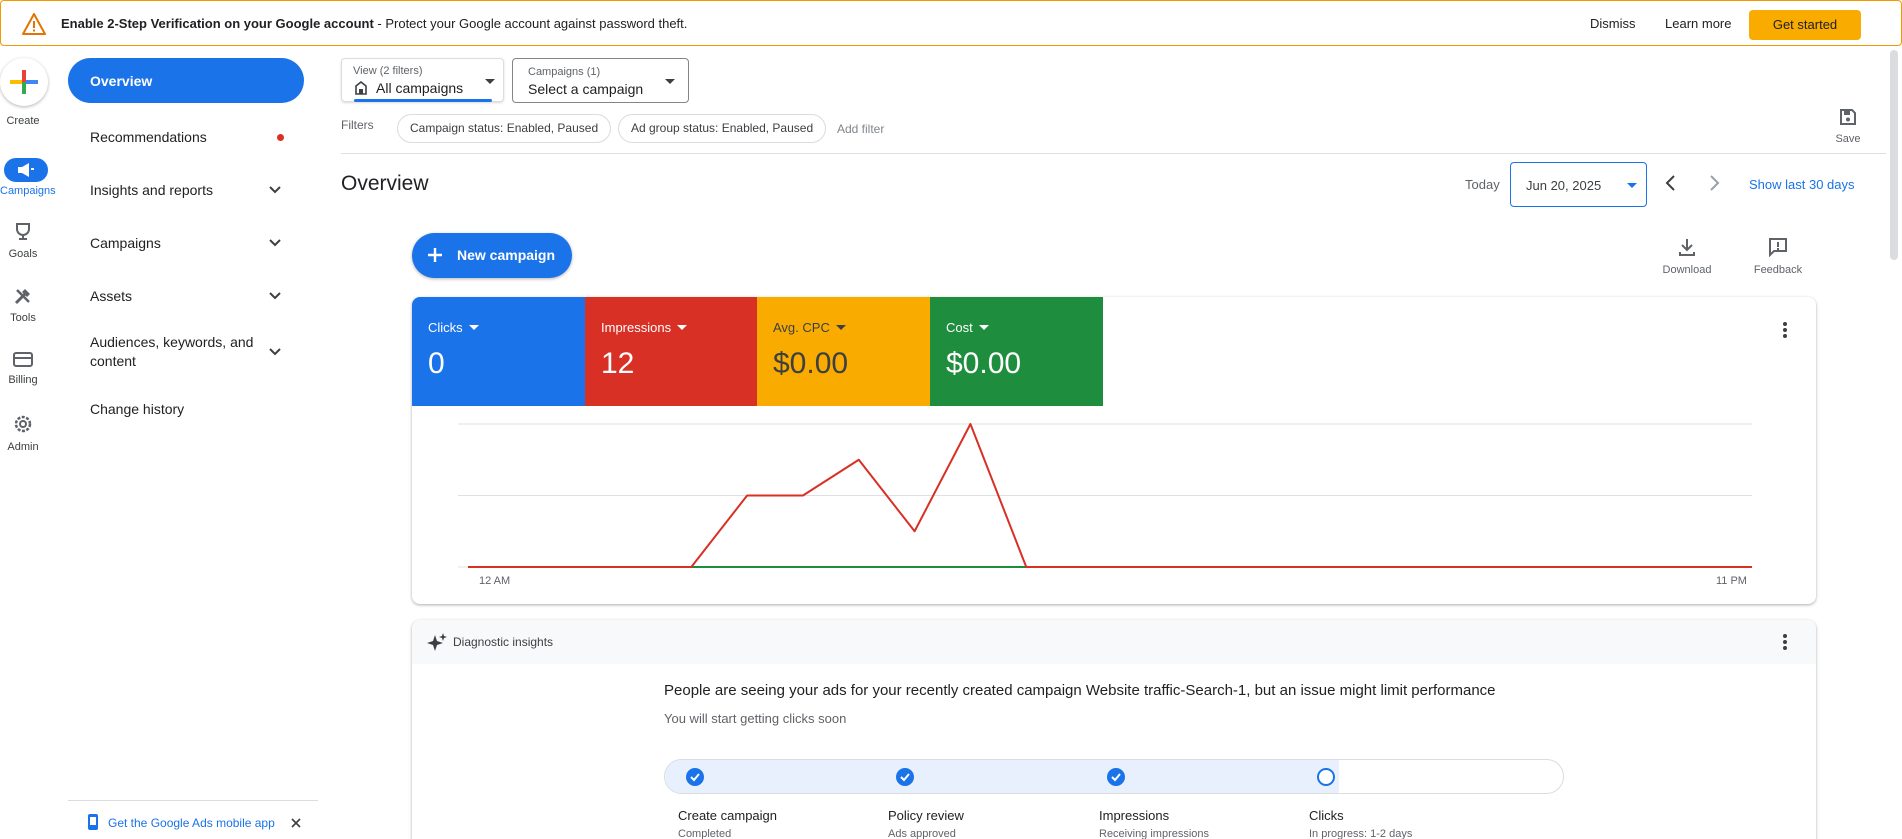 The image size is (1902, 839). I want to click on metric-name: Avg. CPC, so click(809, 327).